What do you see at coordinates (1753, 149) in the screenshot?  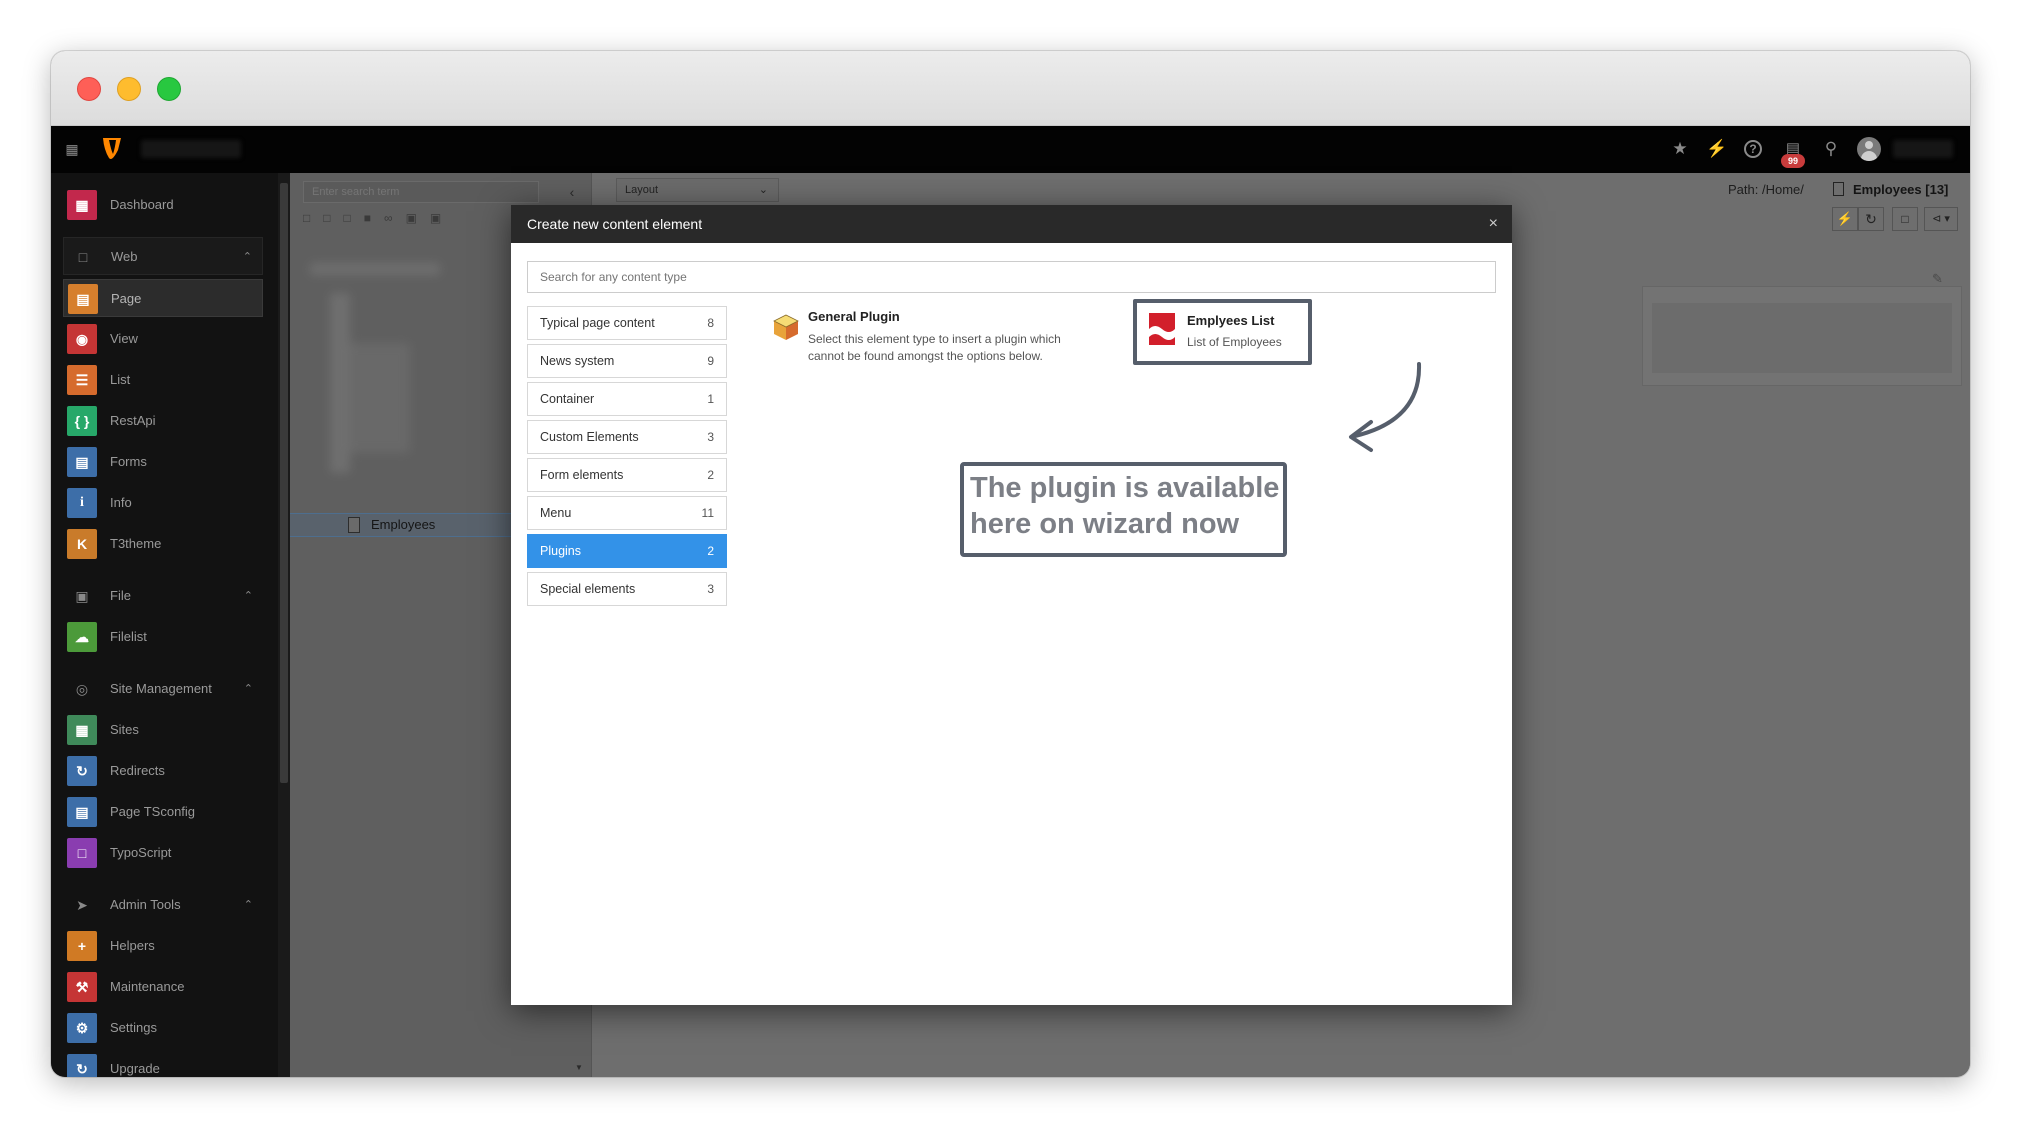 I see `help-icon: ?` at bounding box center [1753, 149].